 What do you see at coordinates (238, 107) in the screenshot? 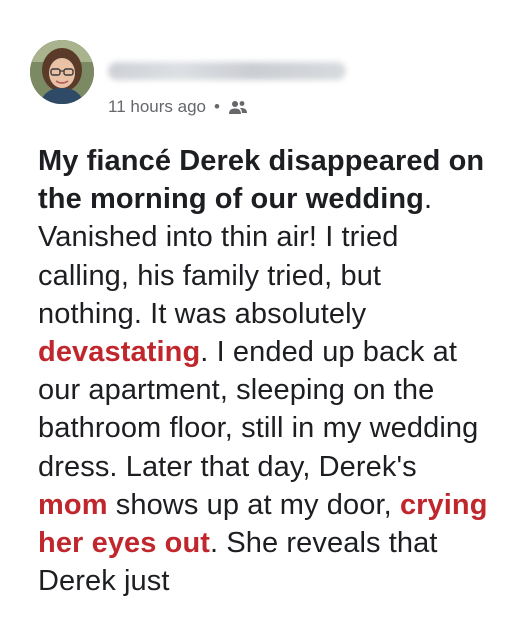
I see `friends-icon` at bounding box center [238, 107].